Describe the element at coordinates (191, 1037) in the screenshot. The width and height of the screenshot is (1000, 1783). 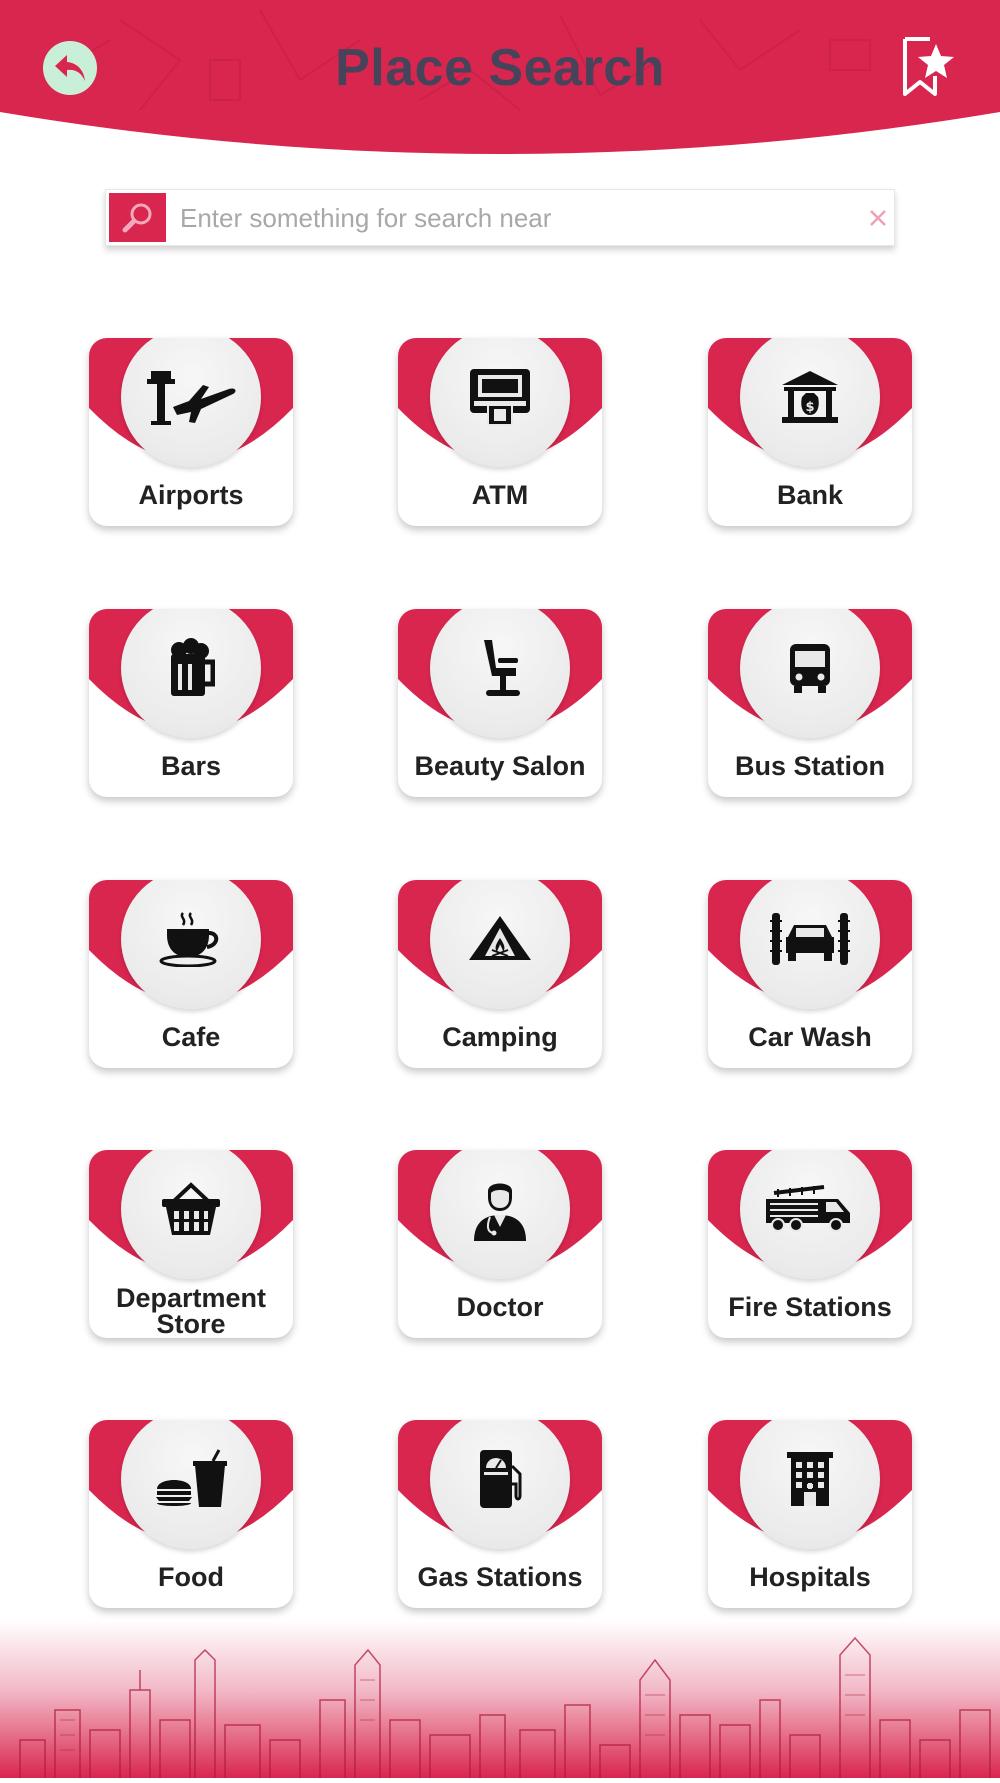
I see `category-label: Cafe` at that location.